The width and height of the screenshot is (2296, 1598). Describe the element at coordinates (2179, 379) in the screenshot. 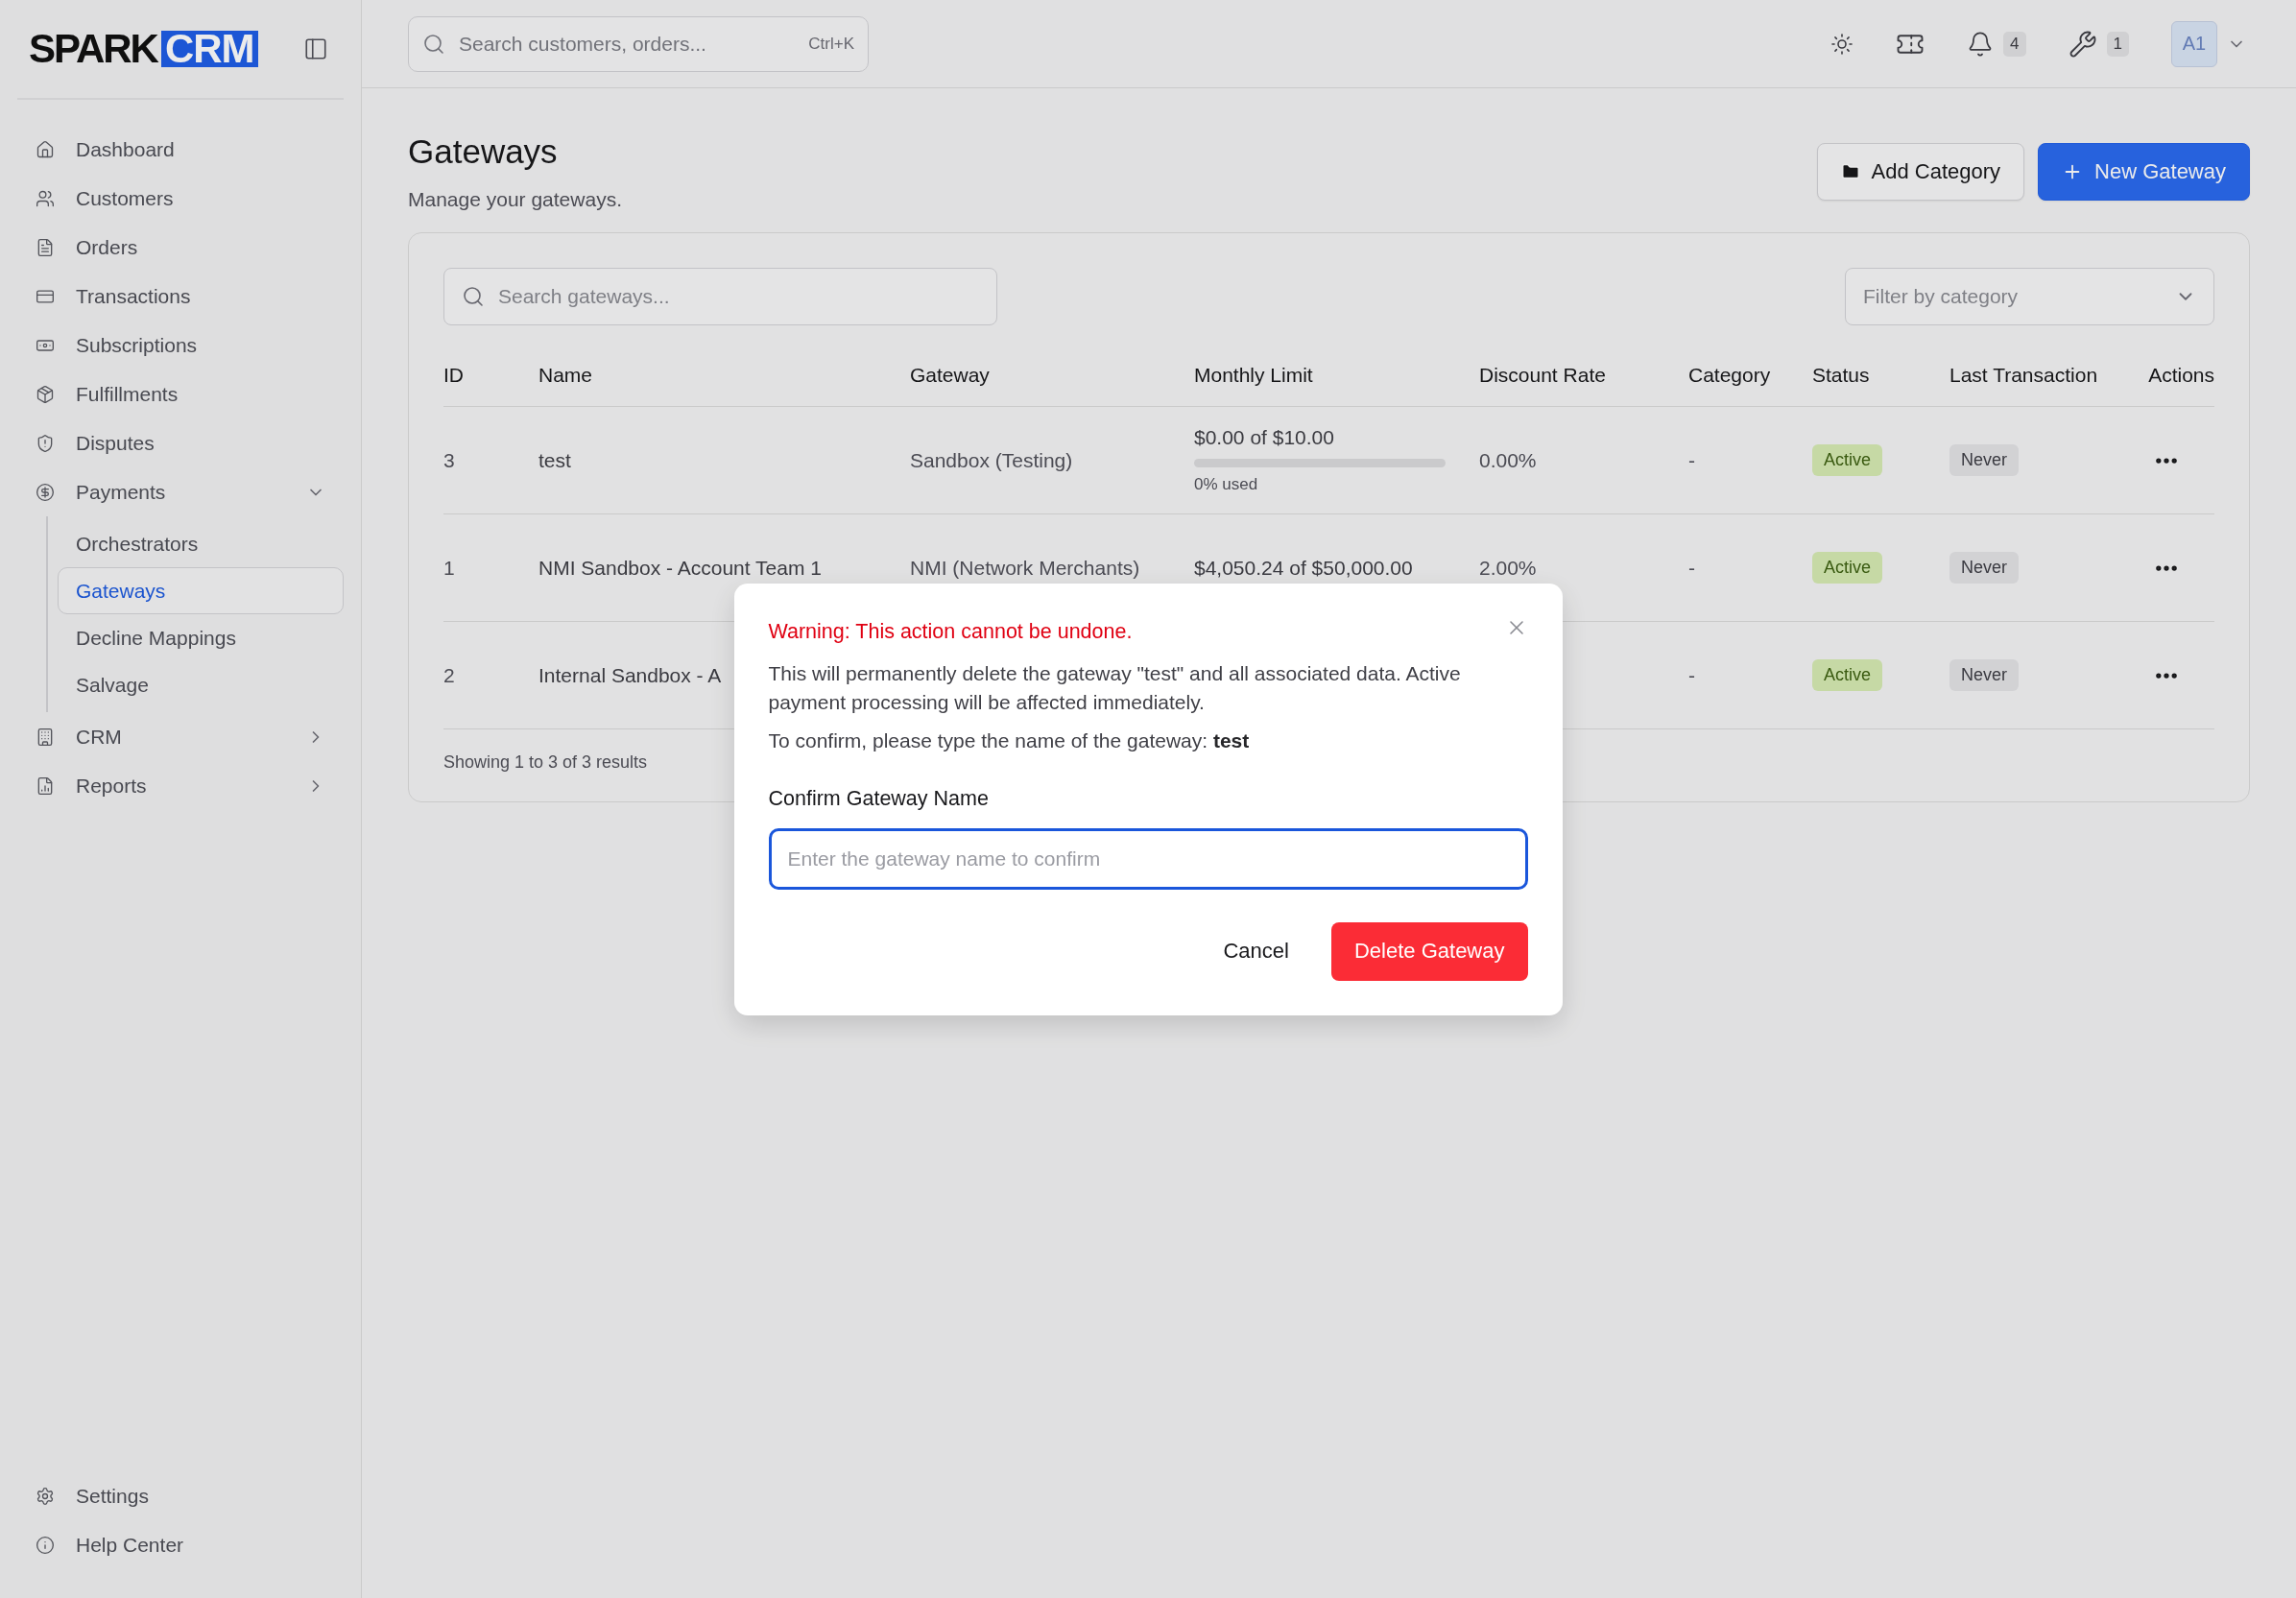

I see `column-header: Actions` at that location.